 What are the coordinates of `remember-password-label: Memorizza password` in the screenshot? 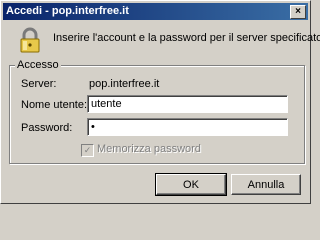 It's located at (149, 149).